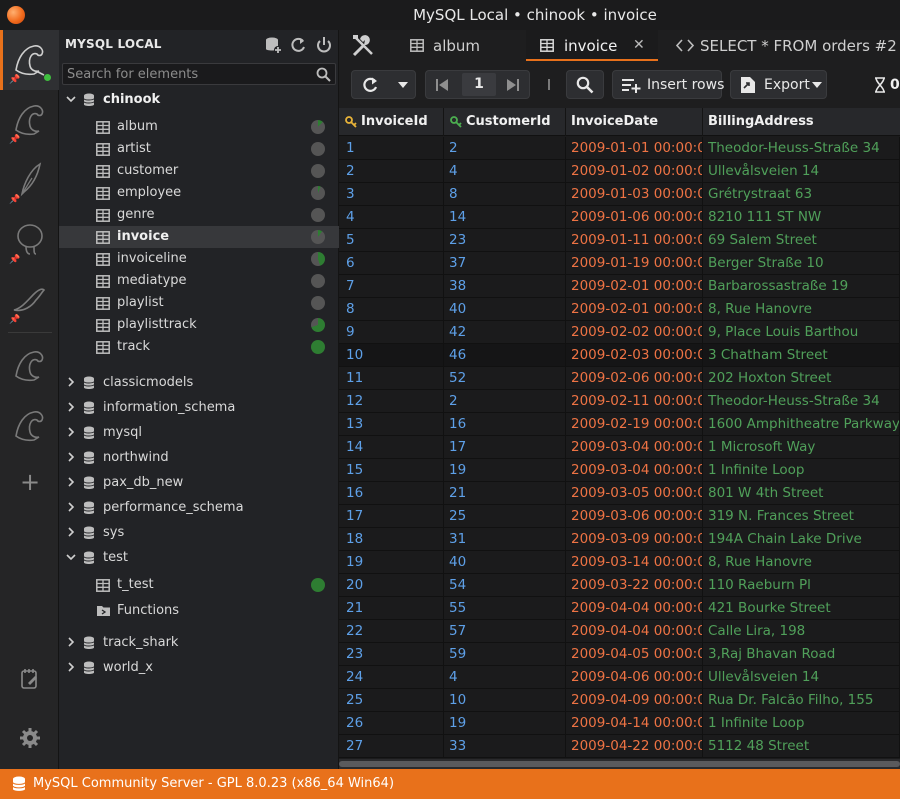  Describe the element at coordinates (505, 122) in the screenshot. I see `column-header-customerid: CustomerId` at that location.